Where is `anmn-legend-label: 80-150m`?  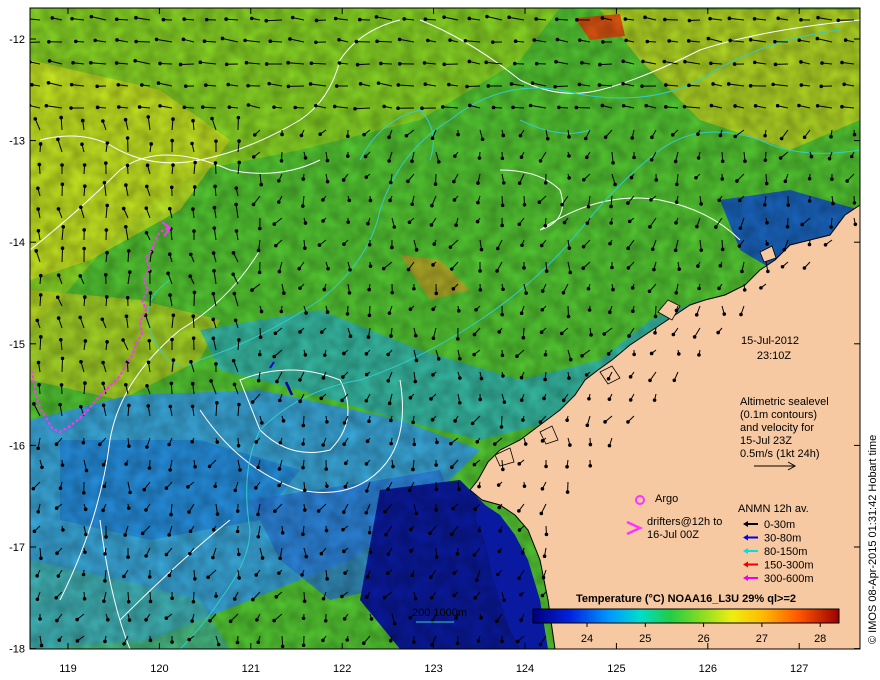
anmn-legend-label: 80-150m is located at coordinates (785, 552).